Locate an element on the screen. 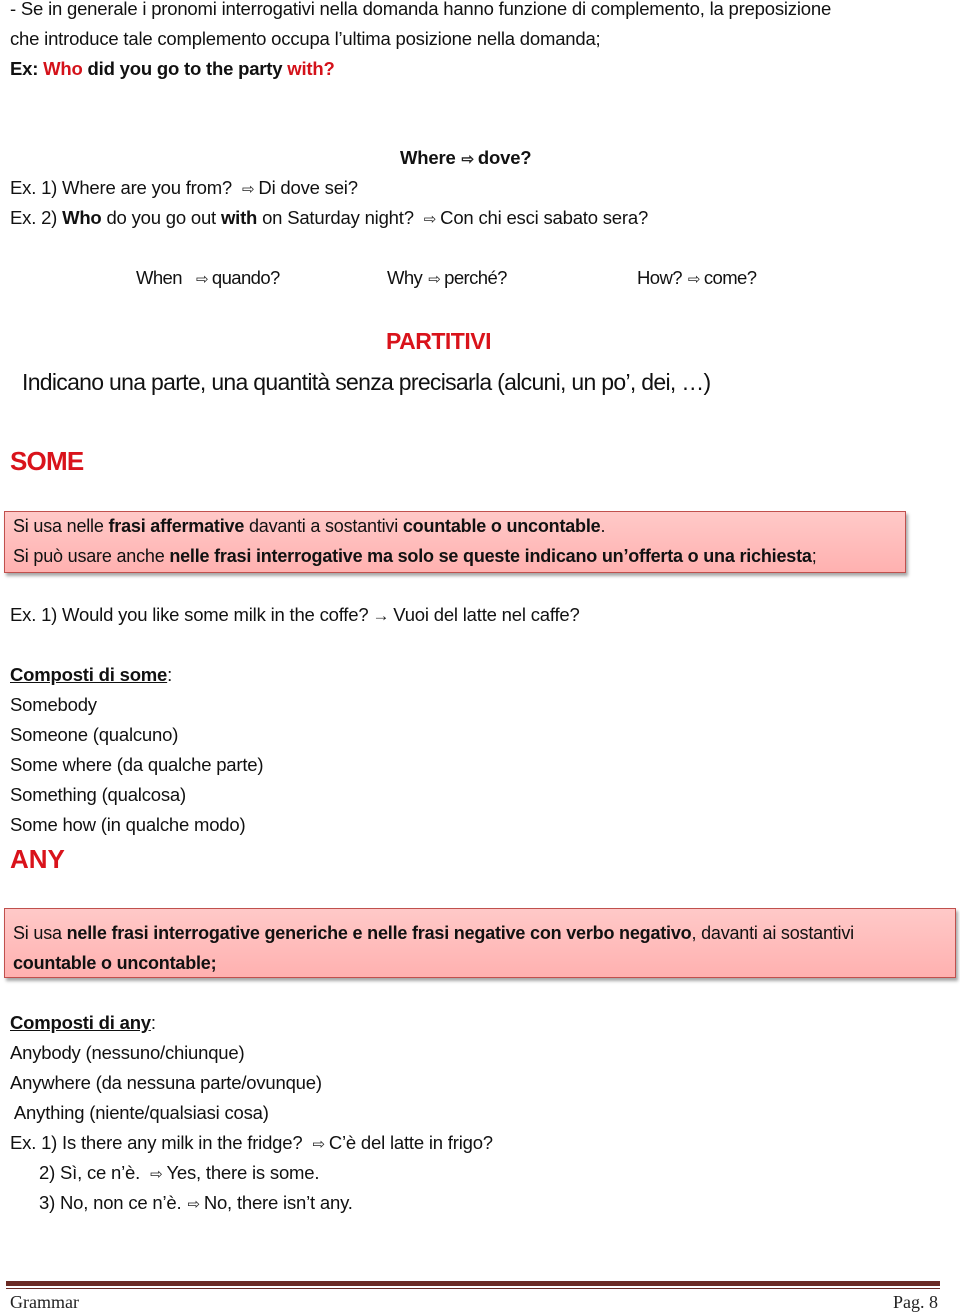 The height and width of the screenshot is (1316, 960). qw-en: How? is located at coordinates (660, 277).